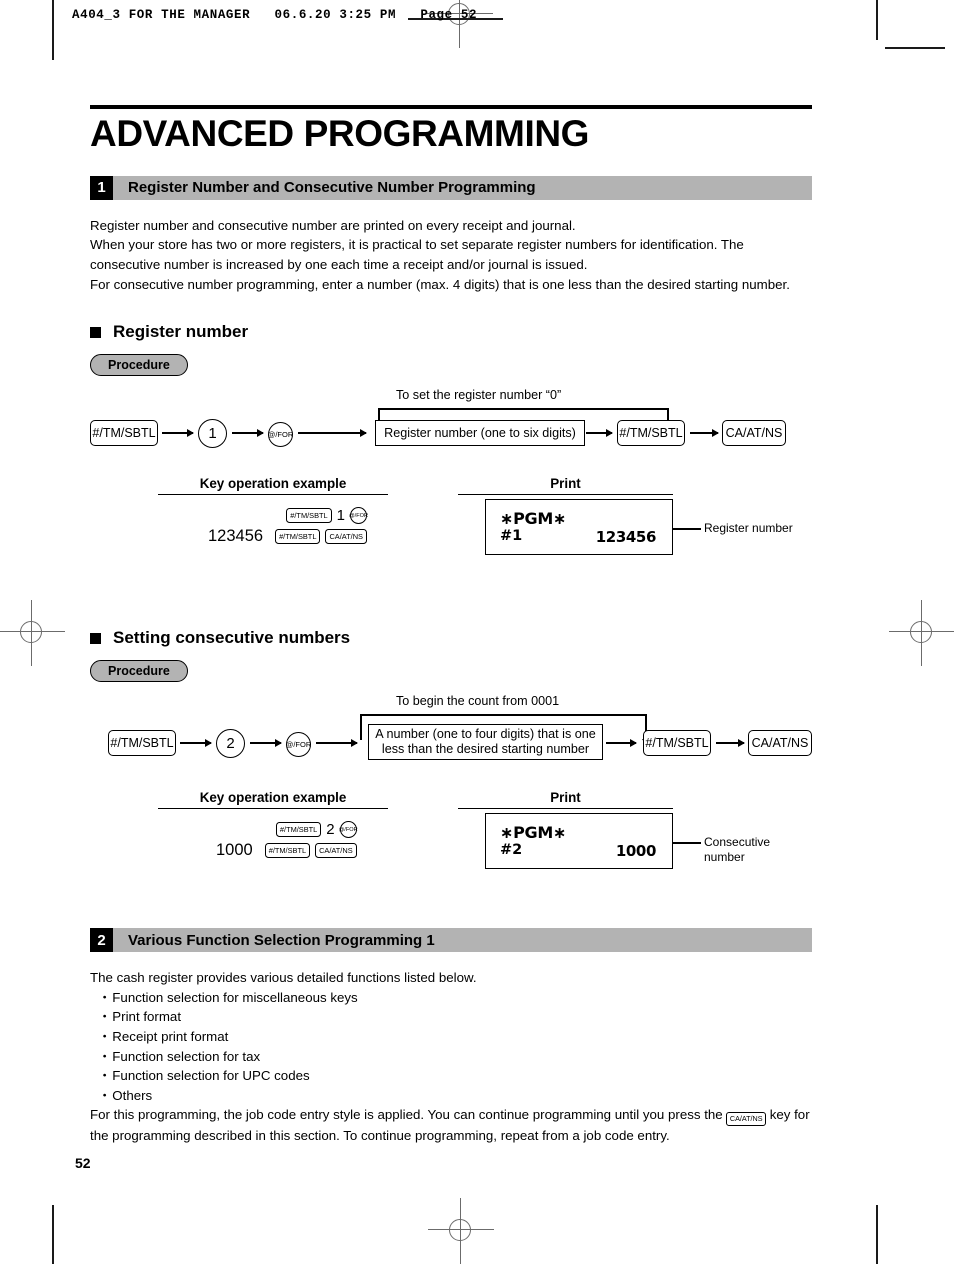 The image size is (954, 1264). Describe the element at coordinates (298, 830) in the screenshot. I see `small-key-tm-sbtl-3: #/TM/SBTL` at that location.